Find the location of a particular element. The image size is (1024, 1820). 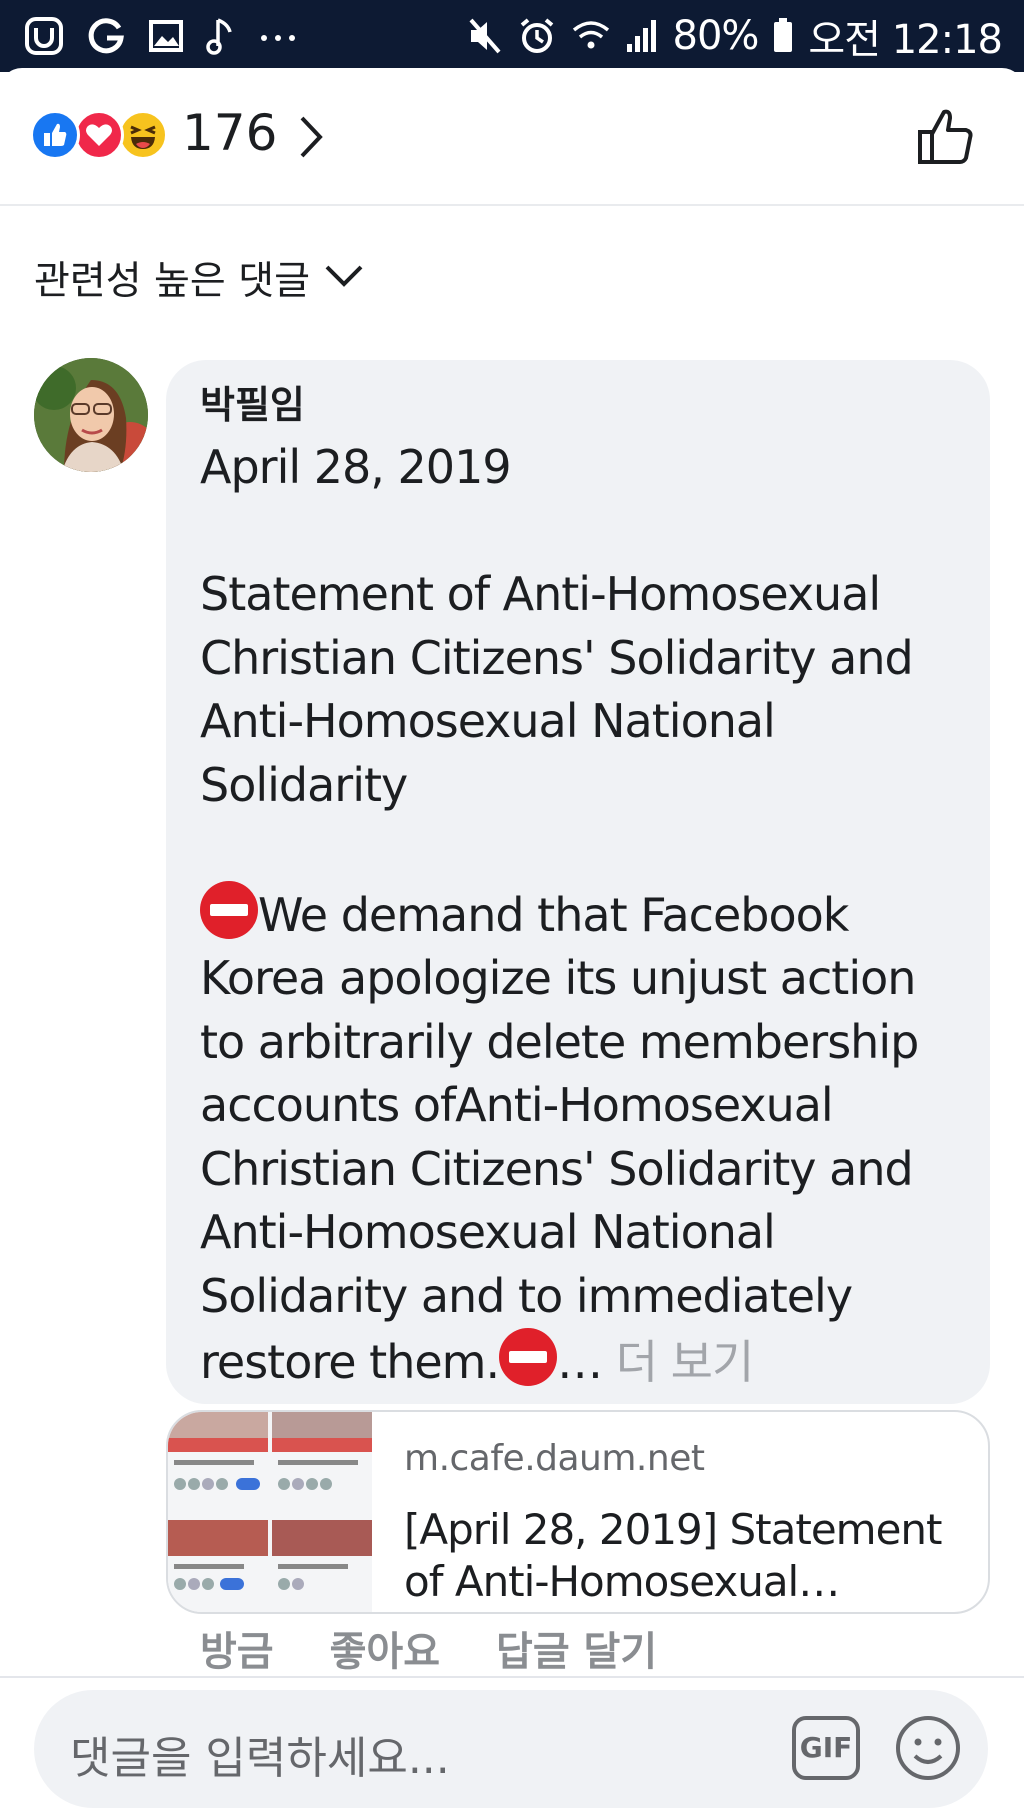

comment-input: 댓글을 입력하세요... GIF is located at coordinates (511, 1749).